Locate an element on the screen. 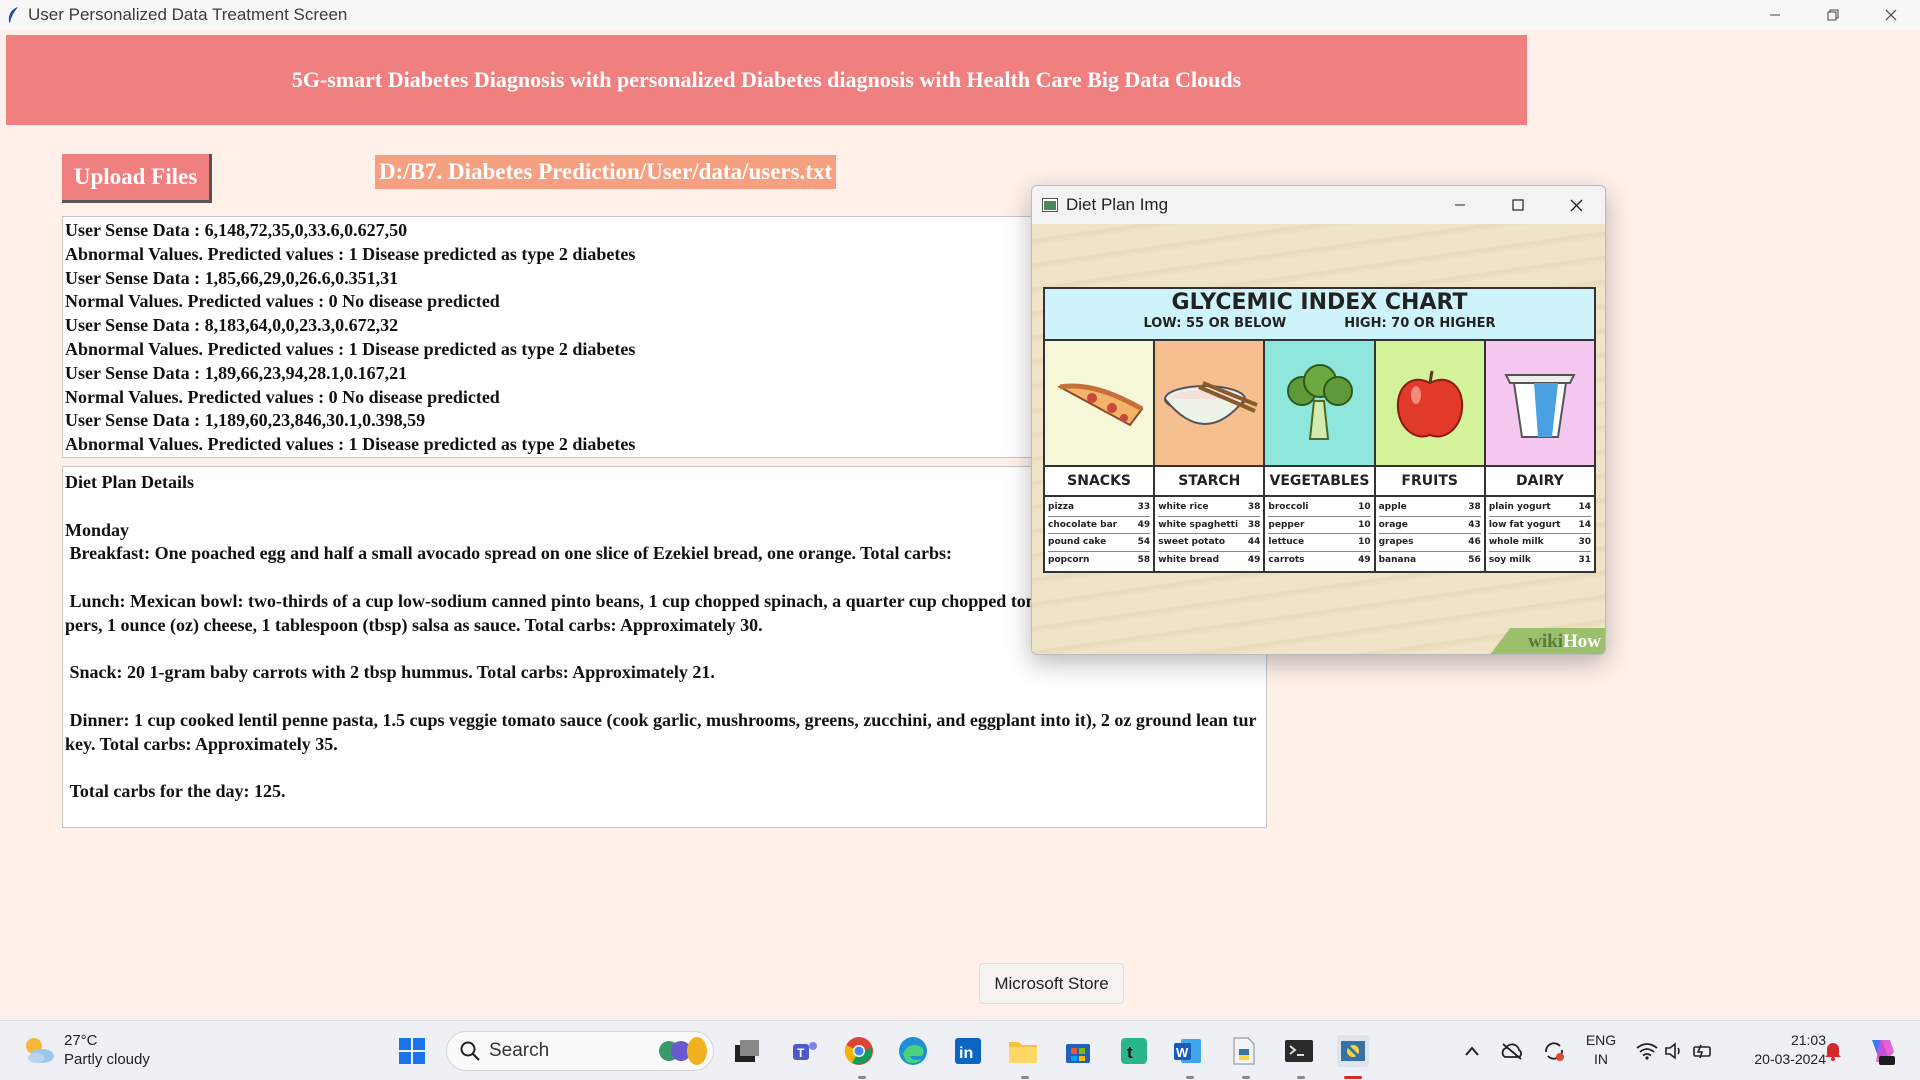 Image resolution: width=1920 pixels, height=1080 pixels. food-name: popcorn is located at coordinates (1069, 559).